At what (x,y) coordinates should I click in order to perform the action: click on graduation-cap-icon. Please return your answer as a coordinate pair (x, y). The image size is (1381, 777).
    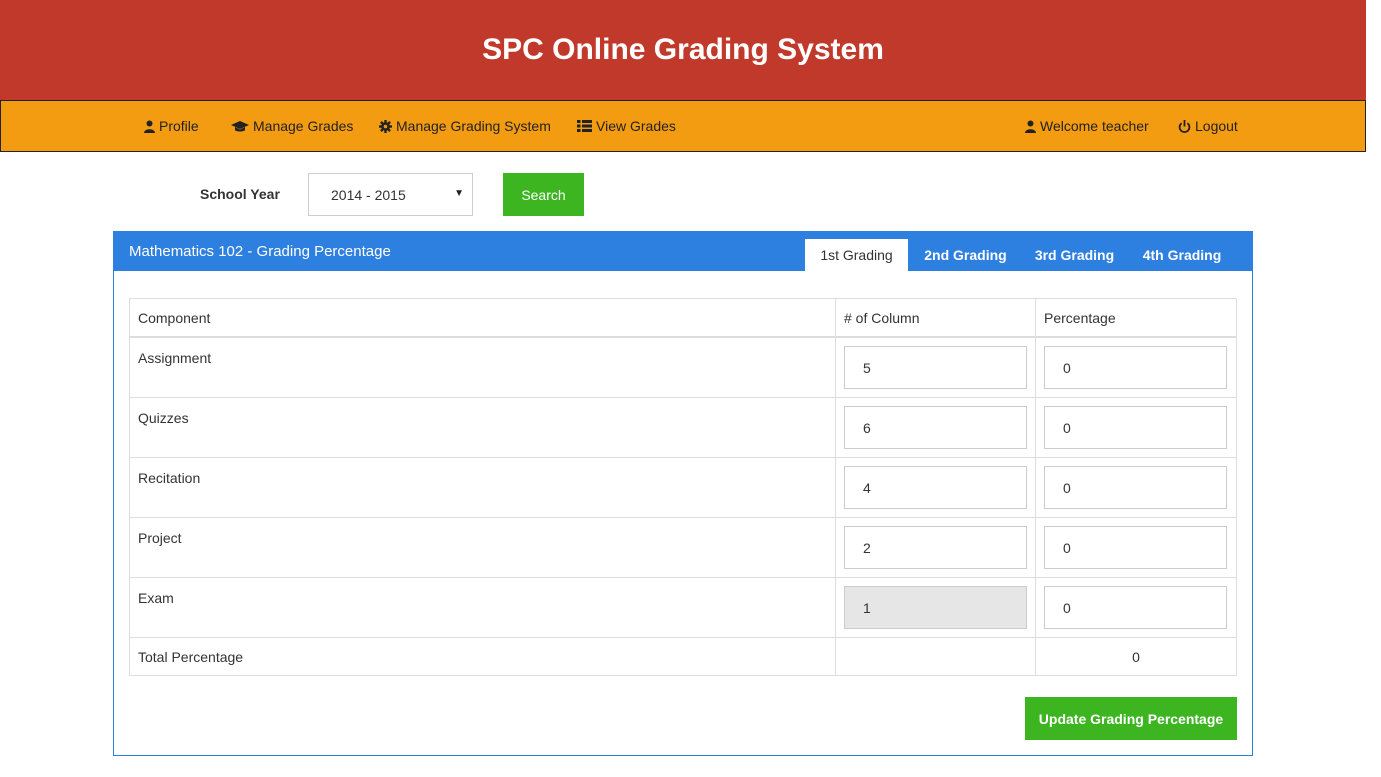
    Looking at the image, I should click on (240, 125).